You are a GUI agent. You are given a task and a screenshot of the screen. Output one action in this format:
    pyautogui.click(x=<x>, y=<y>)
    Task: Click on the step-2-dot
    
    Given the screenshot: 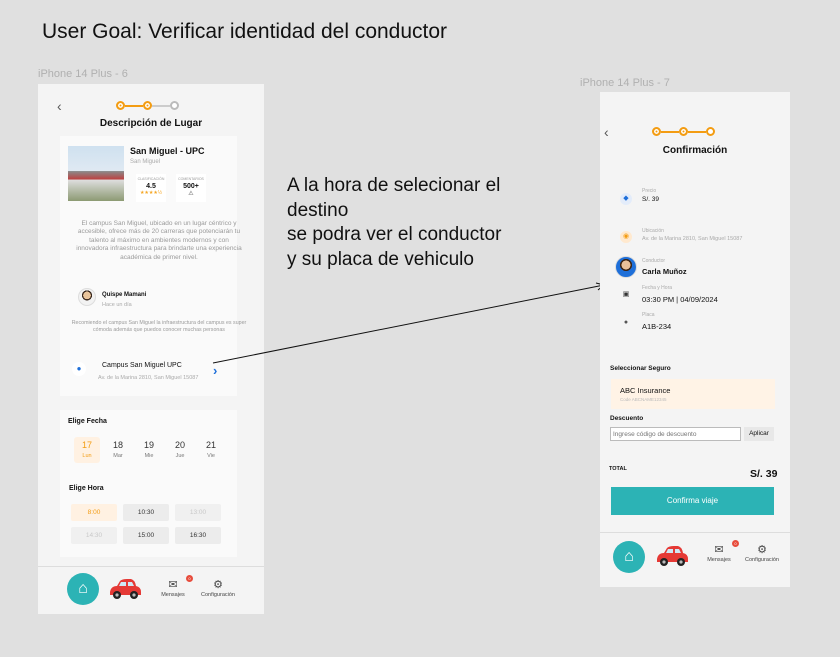 What is the action you would take?
    pyautogui.click(x=683, y=131)
    